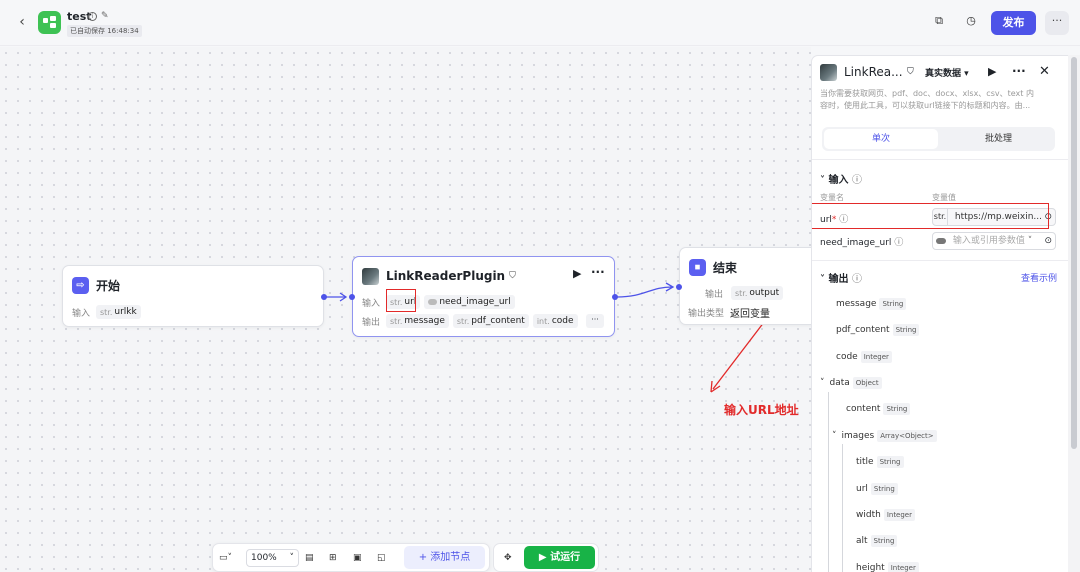  I want to click on output-images: ˅ images Array<Object>, so click(884, 436).